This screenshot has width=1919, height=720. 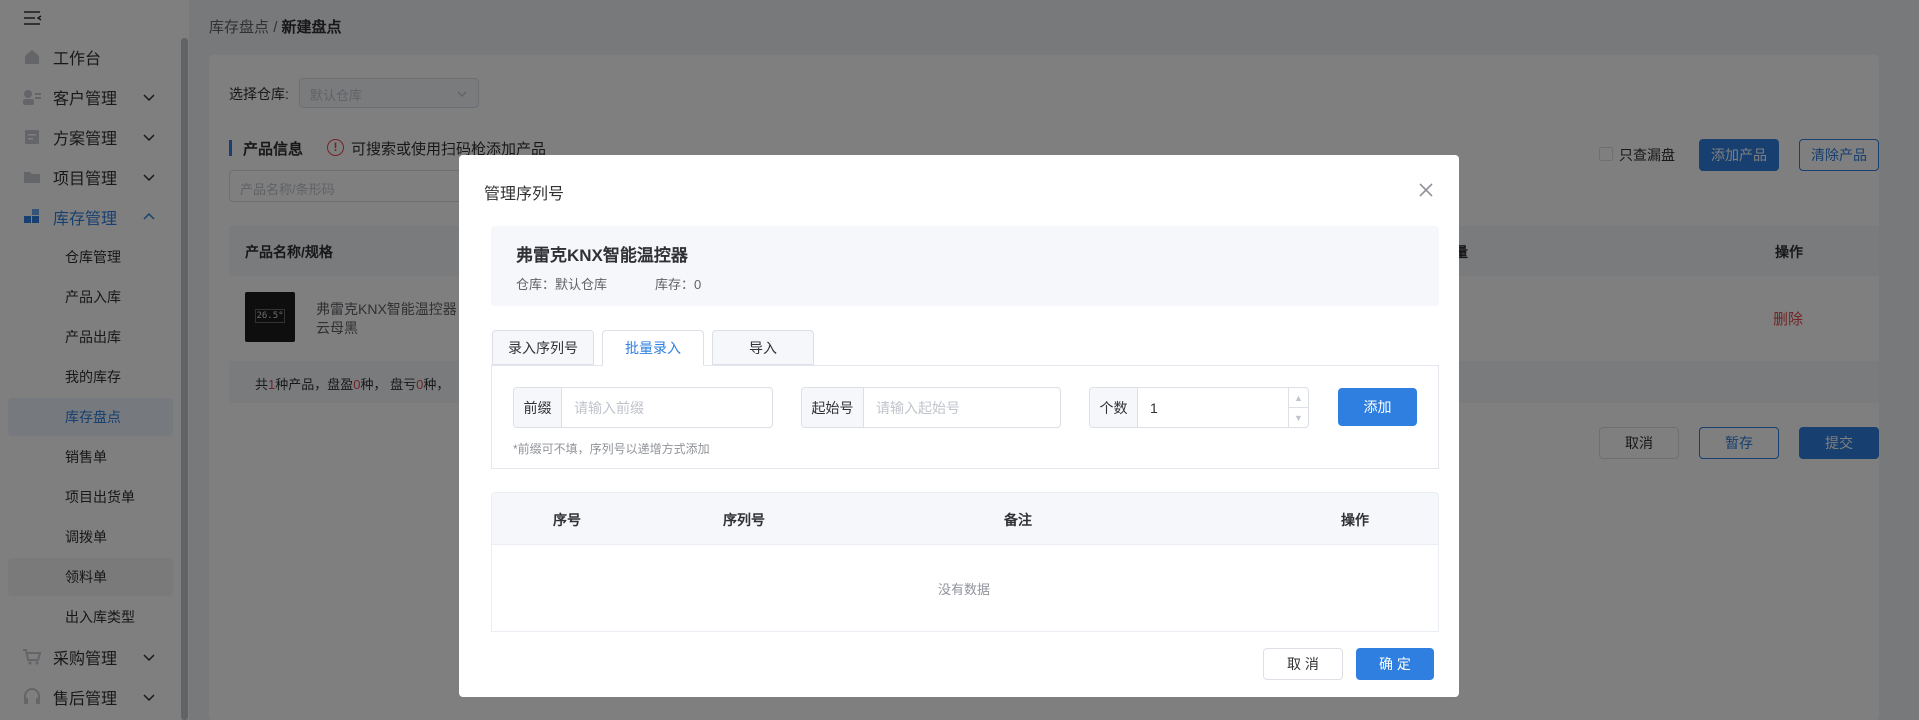 What do you see at coordinates (1298, 397) in the screenshot?
I see `increase-icon: ▲` at bounding box center [1298, 397].